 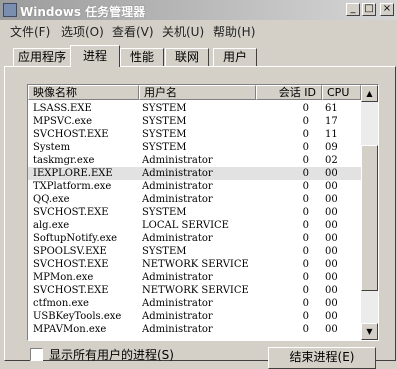 What do you see at coordinates (369, 93) in the screenshot?
I see `scroll-up-icon: ▲` at bounding box center [369, 93].